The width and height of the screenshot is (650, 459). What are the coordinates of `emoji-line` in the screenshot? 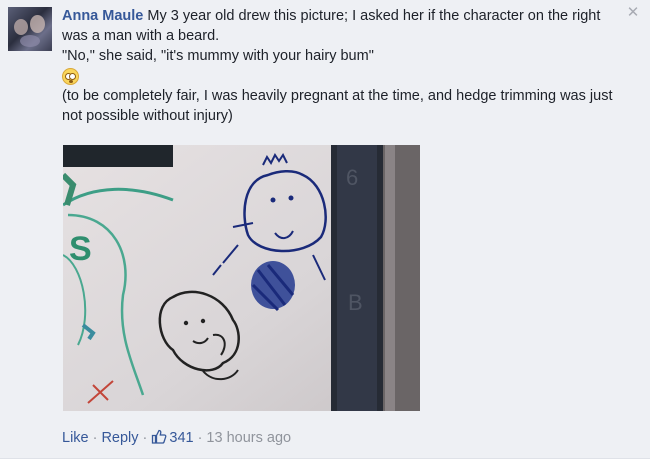 It's located at (340, 76).